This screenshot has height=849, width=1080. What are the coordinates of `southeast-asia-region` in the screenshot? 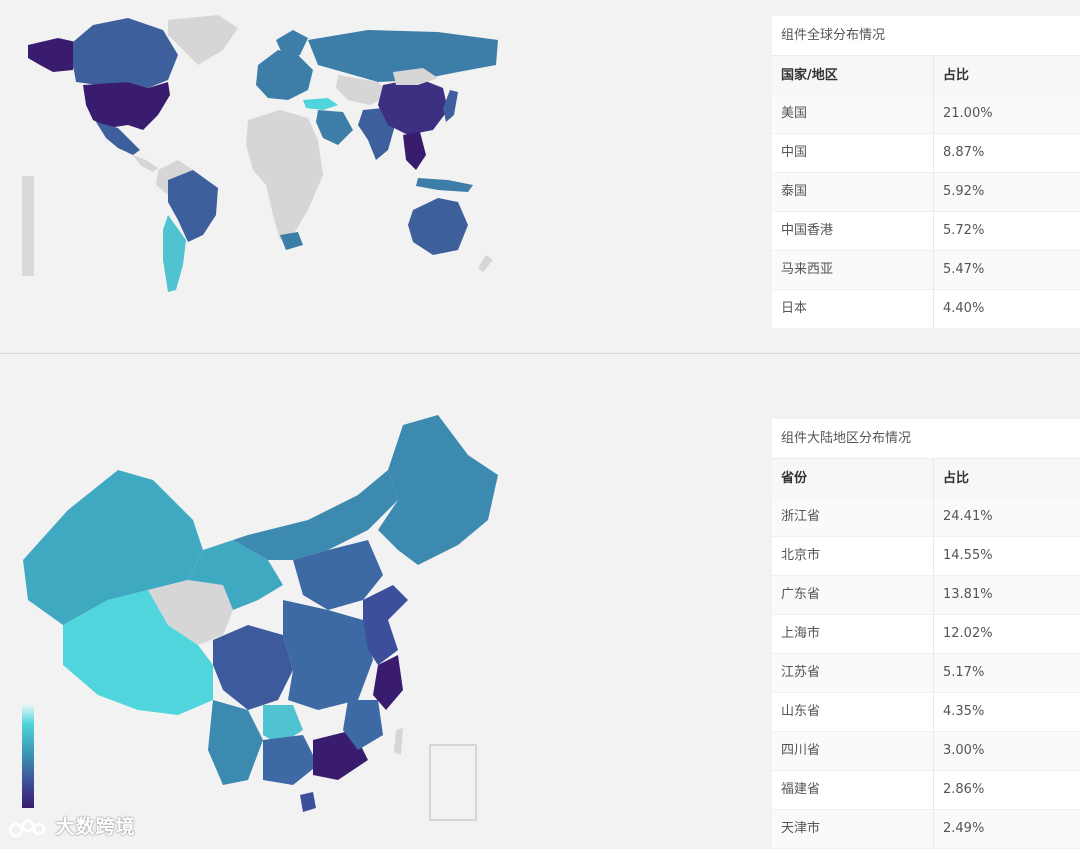 It's located at (414, 151).